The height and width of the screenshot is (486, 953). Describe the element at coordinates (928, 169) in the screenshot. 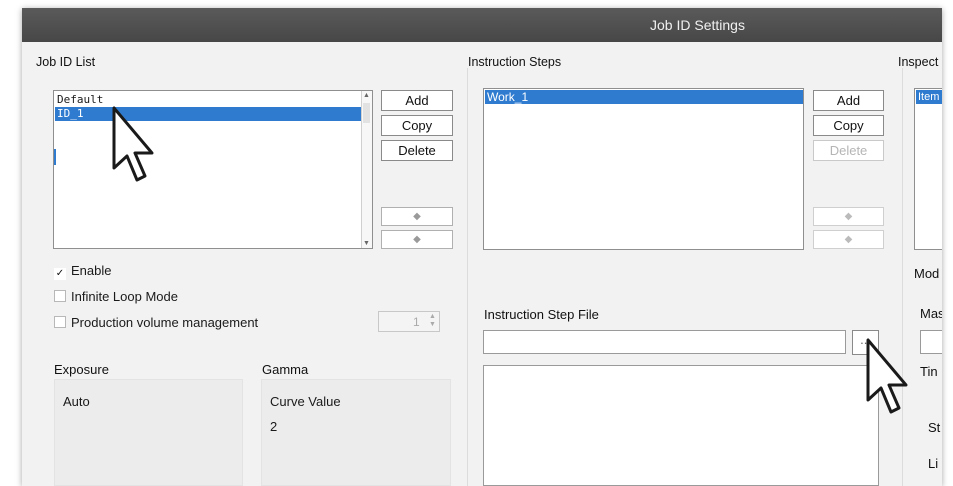

I see `inspection-listbox: Item` at that location.